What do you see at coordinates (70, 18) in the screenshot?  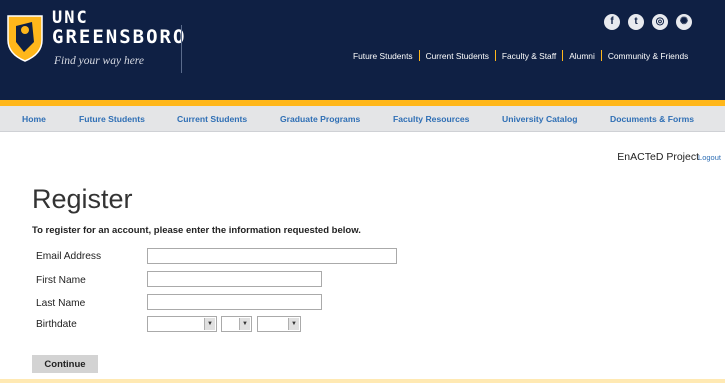 I see `brand-unc: UNC` at bounding box center [70, 18].